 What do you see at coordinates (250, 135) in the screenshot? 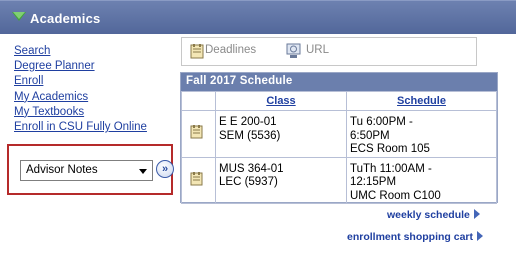
I see `class-section: SEM (5536)` at bounding box center [250, 135].